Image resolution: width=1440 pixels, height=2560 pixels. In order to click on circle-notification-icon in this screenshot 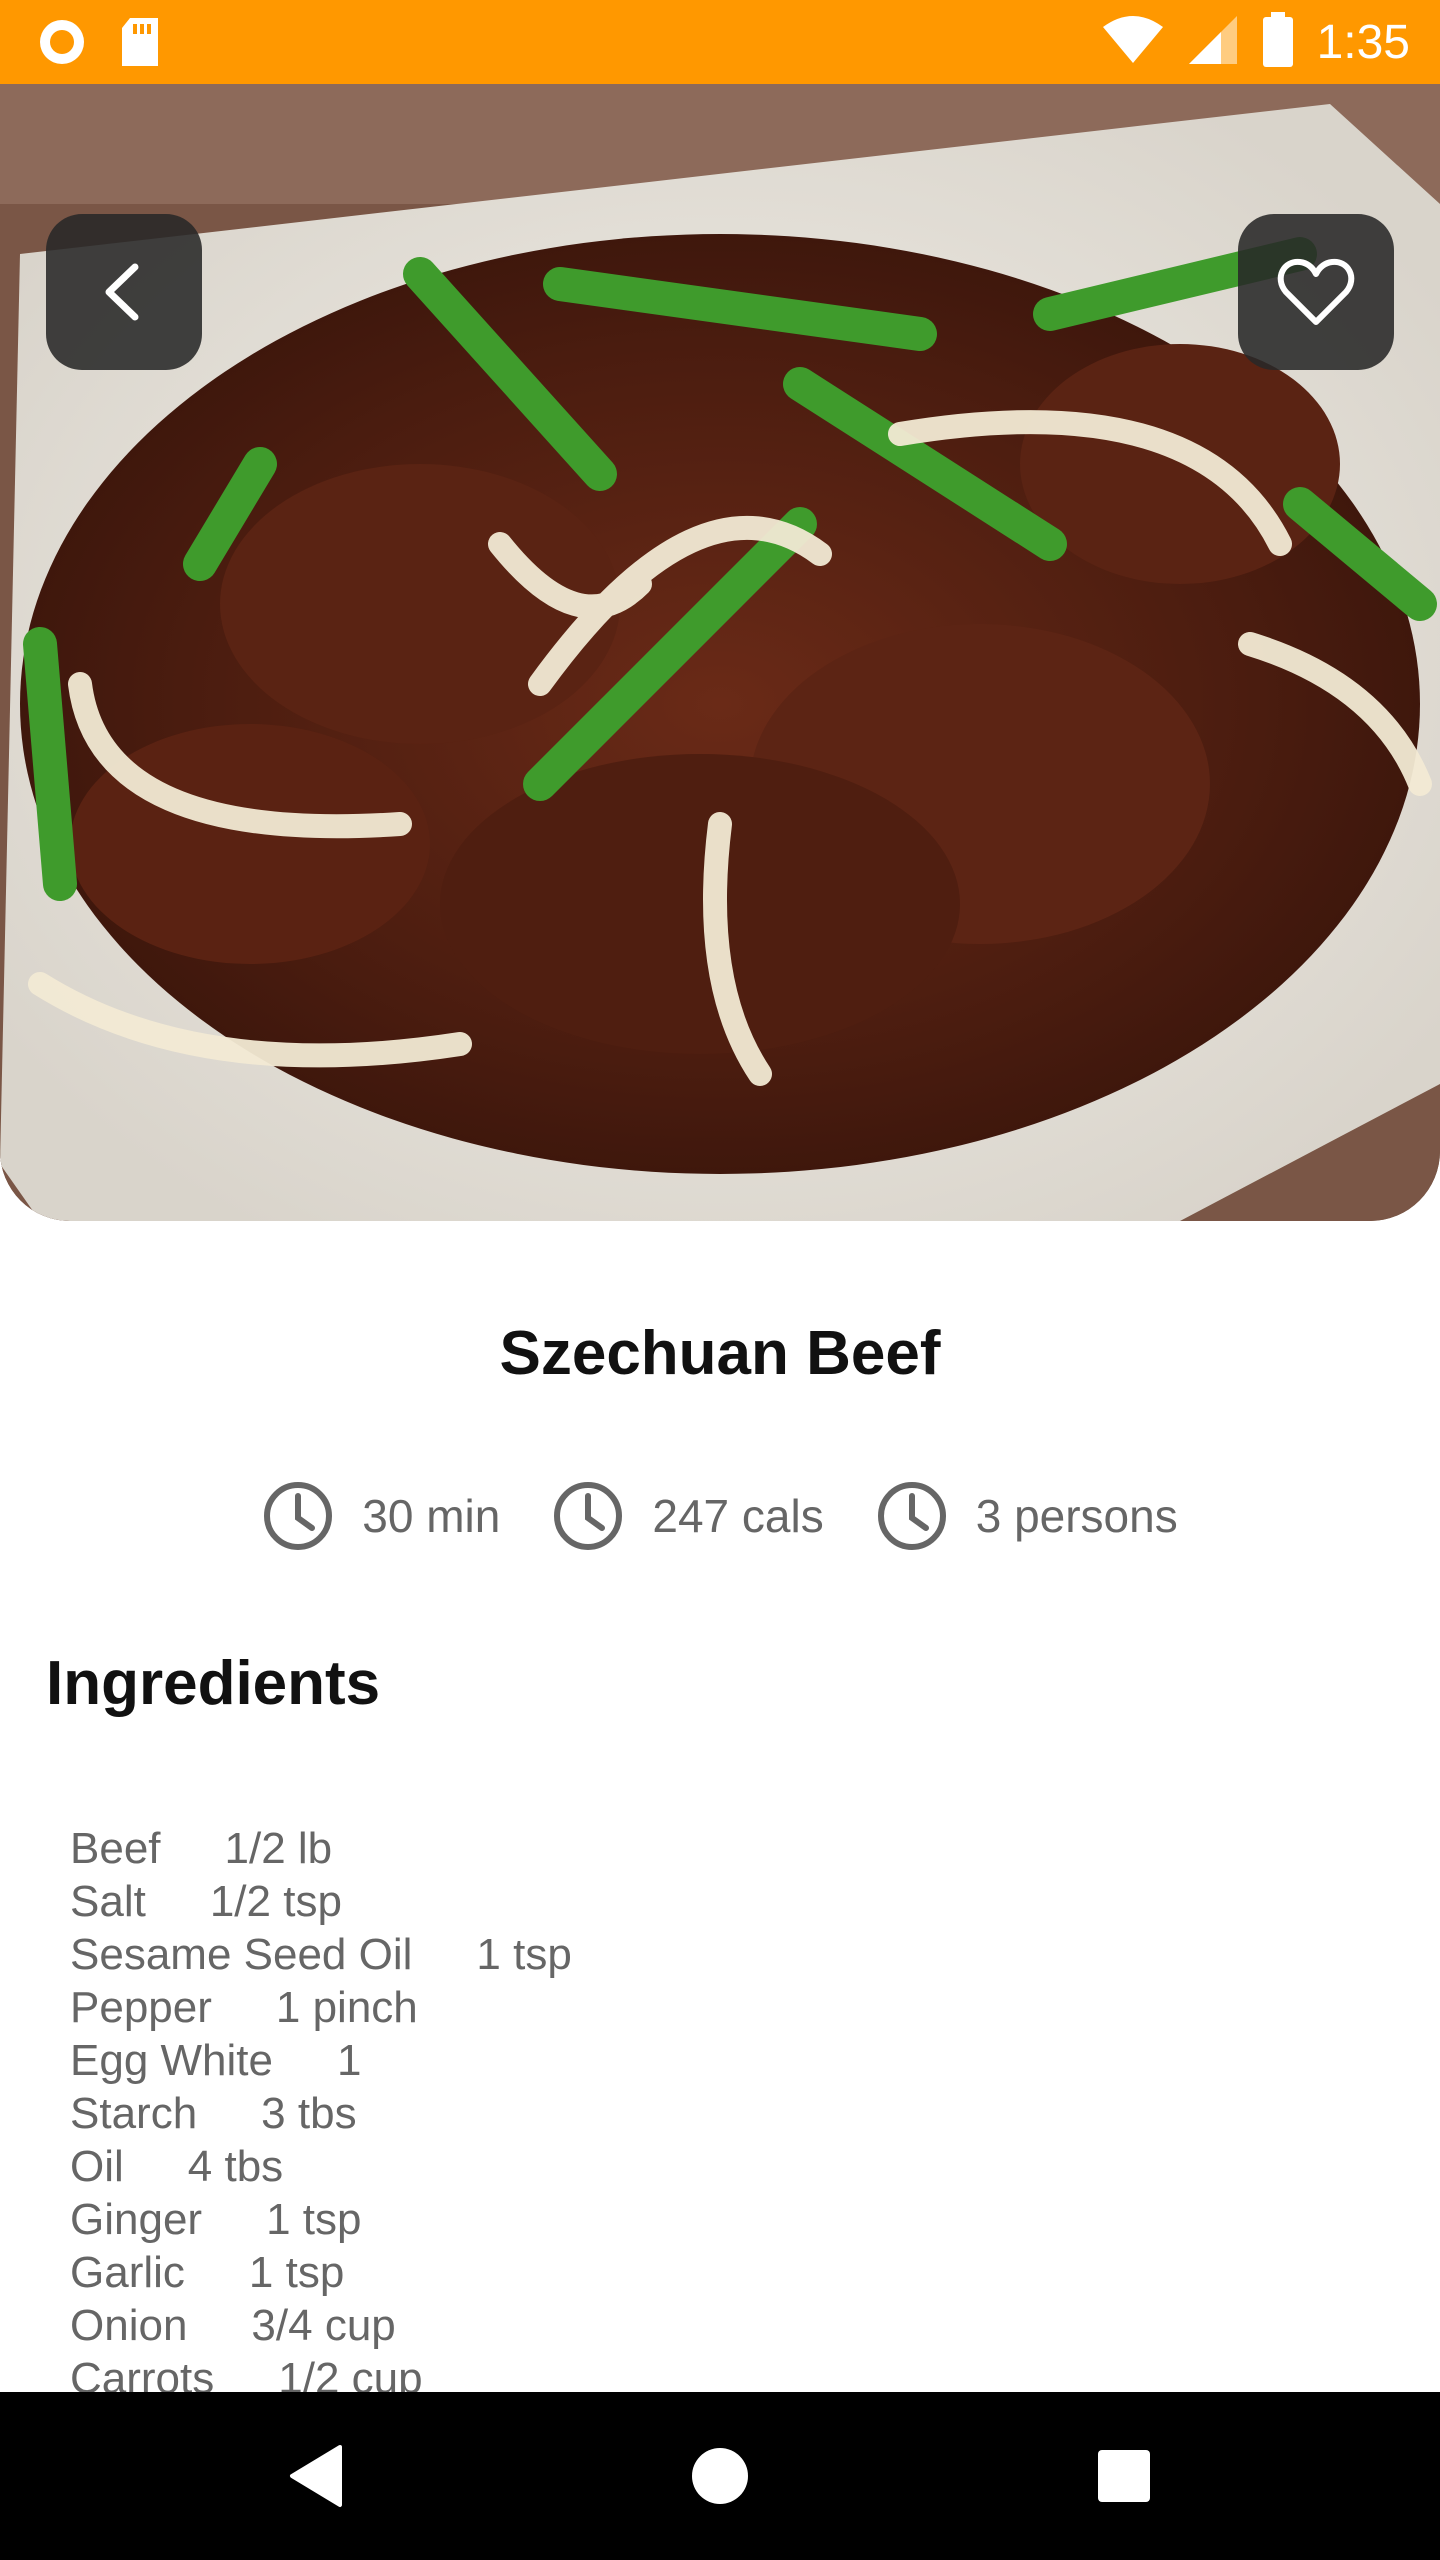, I will do `click(62, 44)`.